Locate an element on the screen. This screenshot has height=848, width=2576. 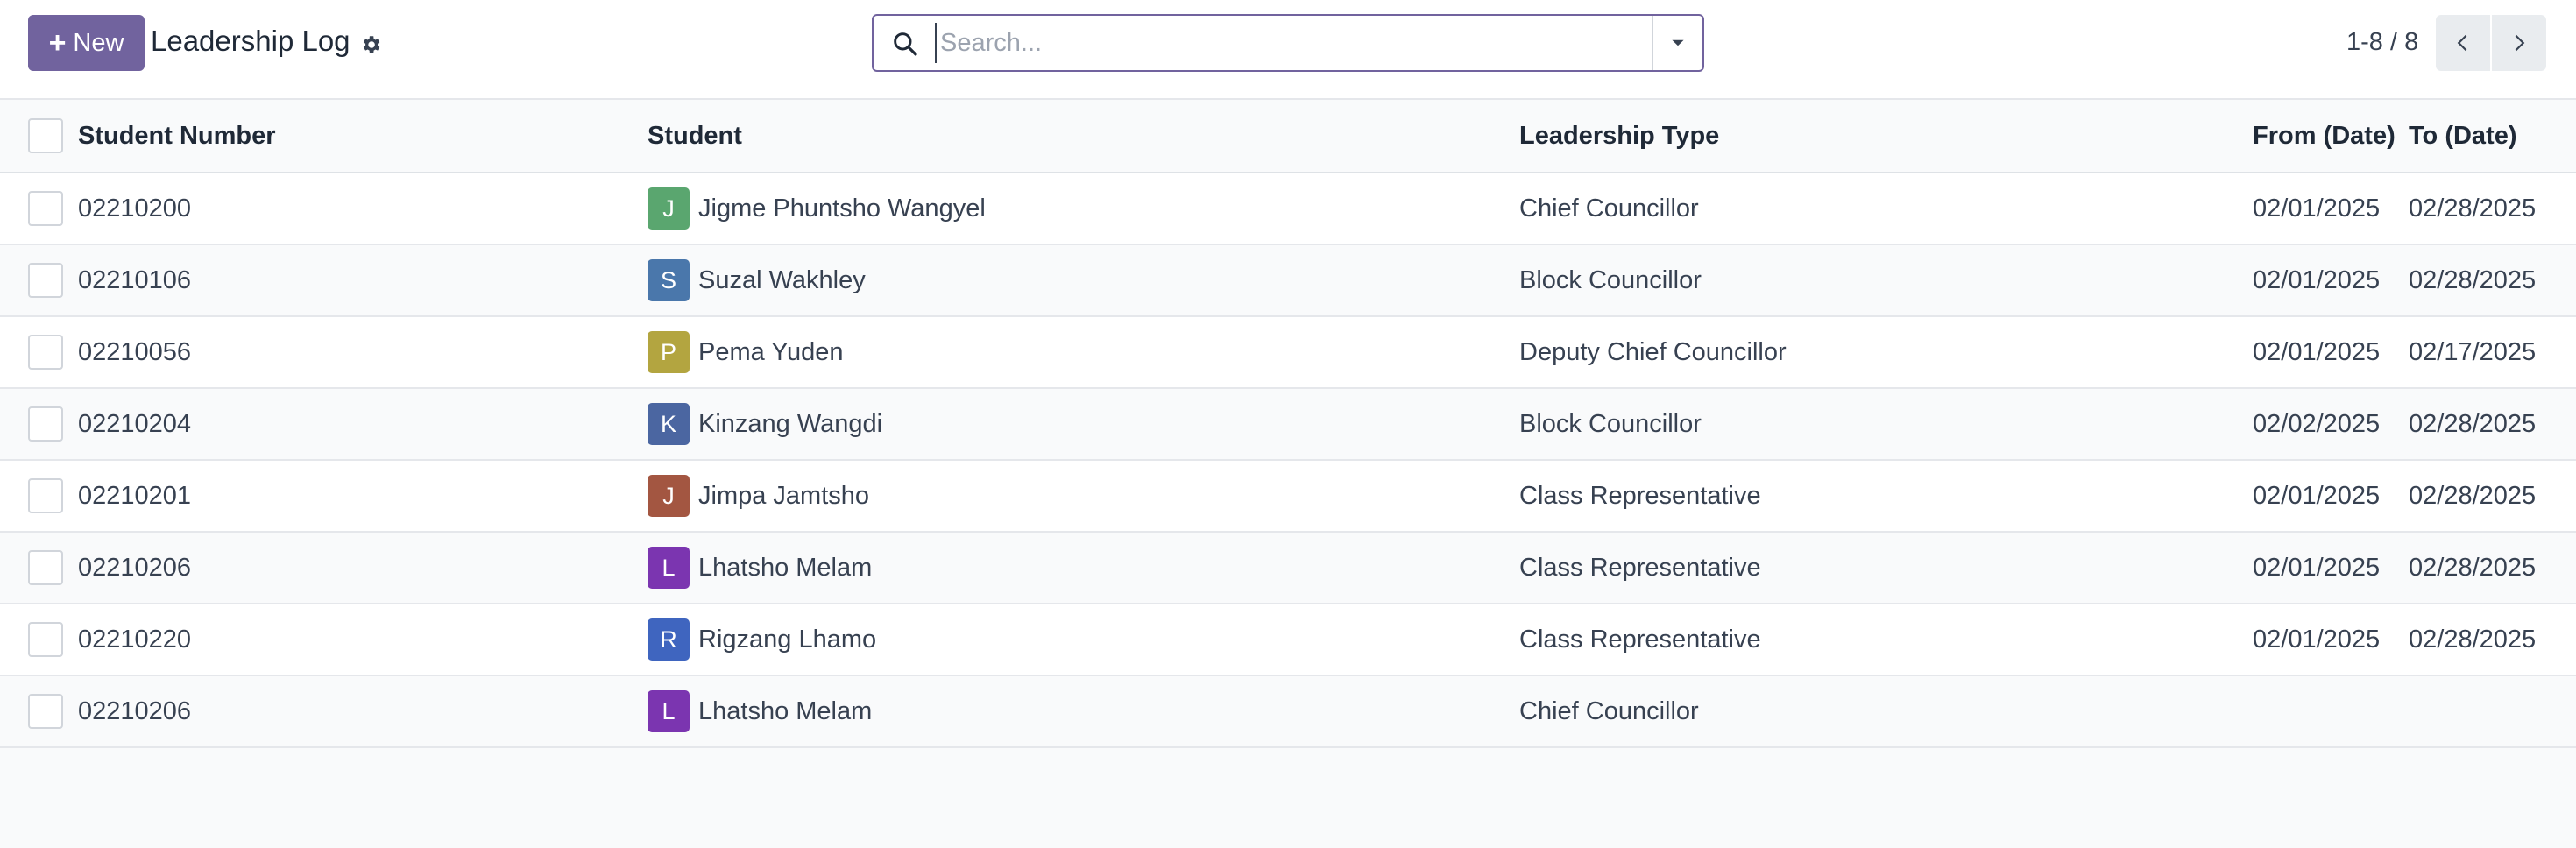
student-cell: R Rigzang Lhamo is located at coordinates (762, 639).